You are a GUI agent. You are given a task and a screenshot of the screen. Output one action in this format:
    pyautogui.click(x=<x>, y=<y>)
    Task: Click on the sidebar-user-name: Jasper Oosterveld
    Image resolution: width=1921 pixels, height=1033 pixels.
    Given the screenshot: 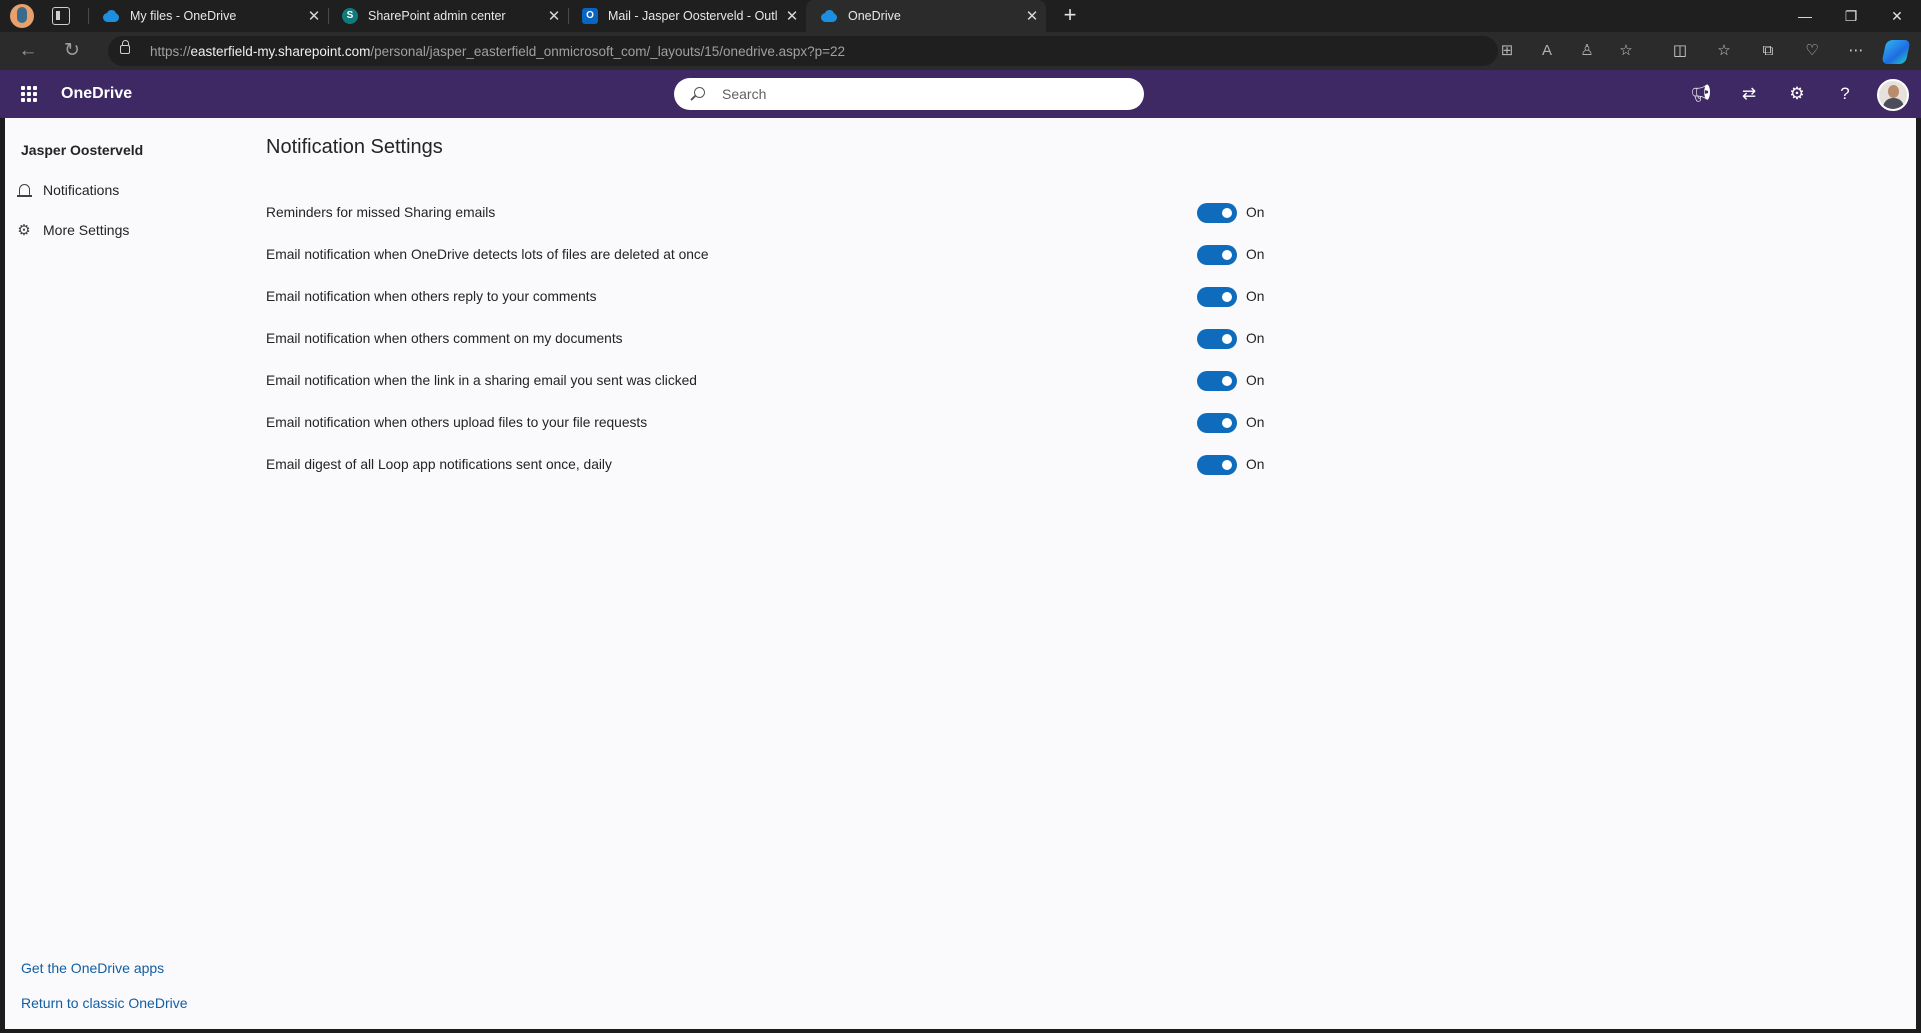 What is the action you would take?
    pyautogui.click(x=82, y=150)
    